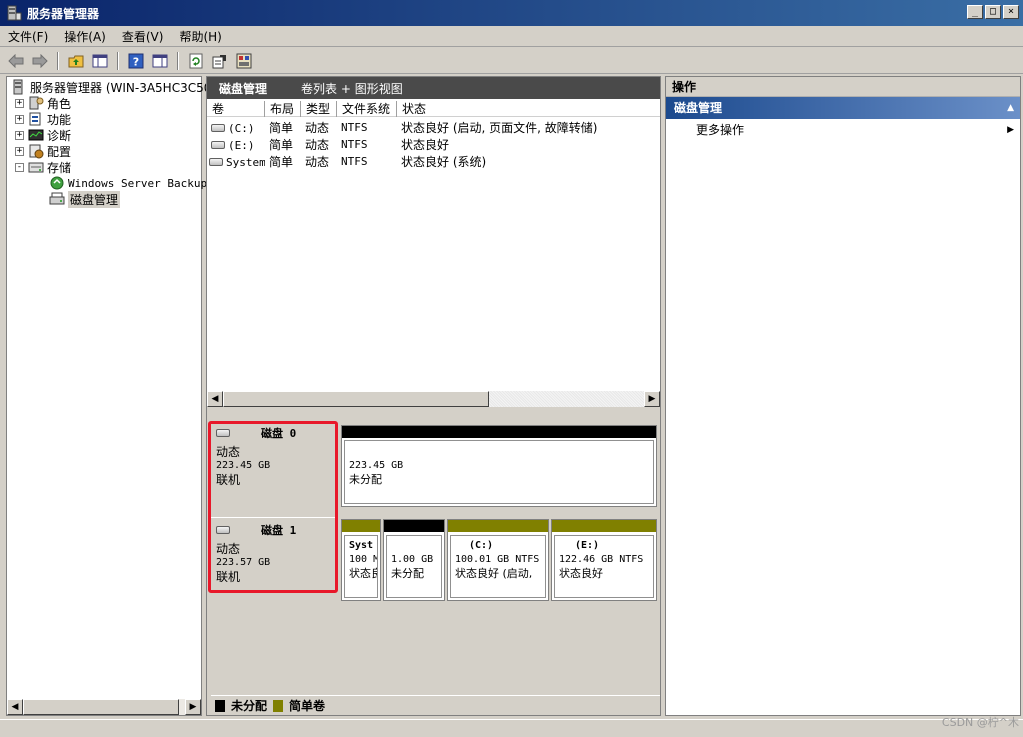 The height and width of the screenshot is (737, 1023). Describe the element at coordinates (433, 88) in the screenshot. I see `pane-header: 磁盘管理 卷列表 + 图形视图` at that location.